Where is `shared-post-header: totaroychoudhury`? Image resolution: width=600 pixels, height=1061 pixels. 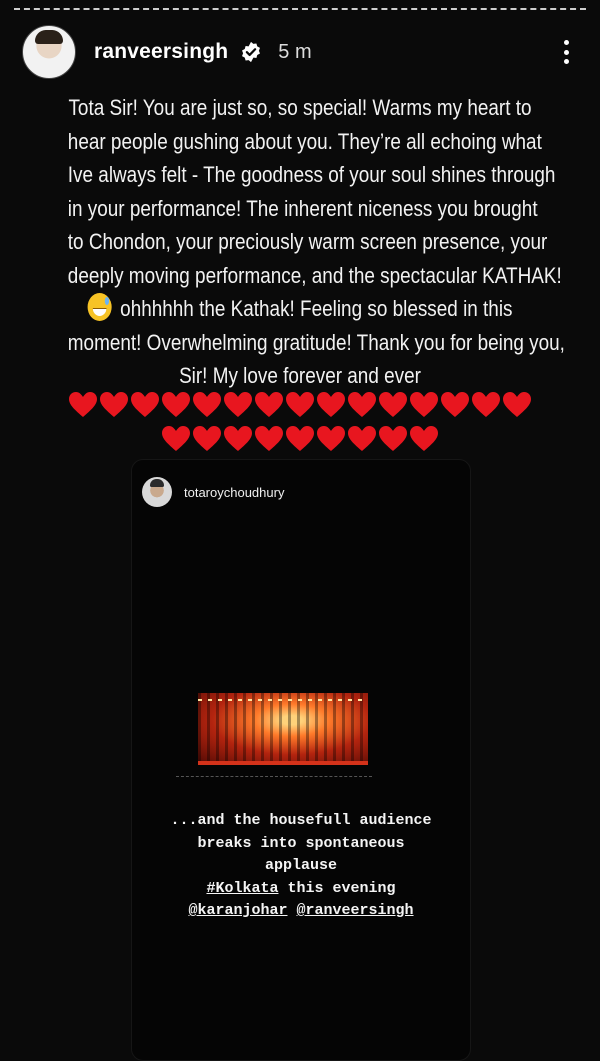
shared-post-header: totaroychoudhury is located at coordinates (213, 492).